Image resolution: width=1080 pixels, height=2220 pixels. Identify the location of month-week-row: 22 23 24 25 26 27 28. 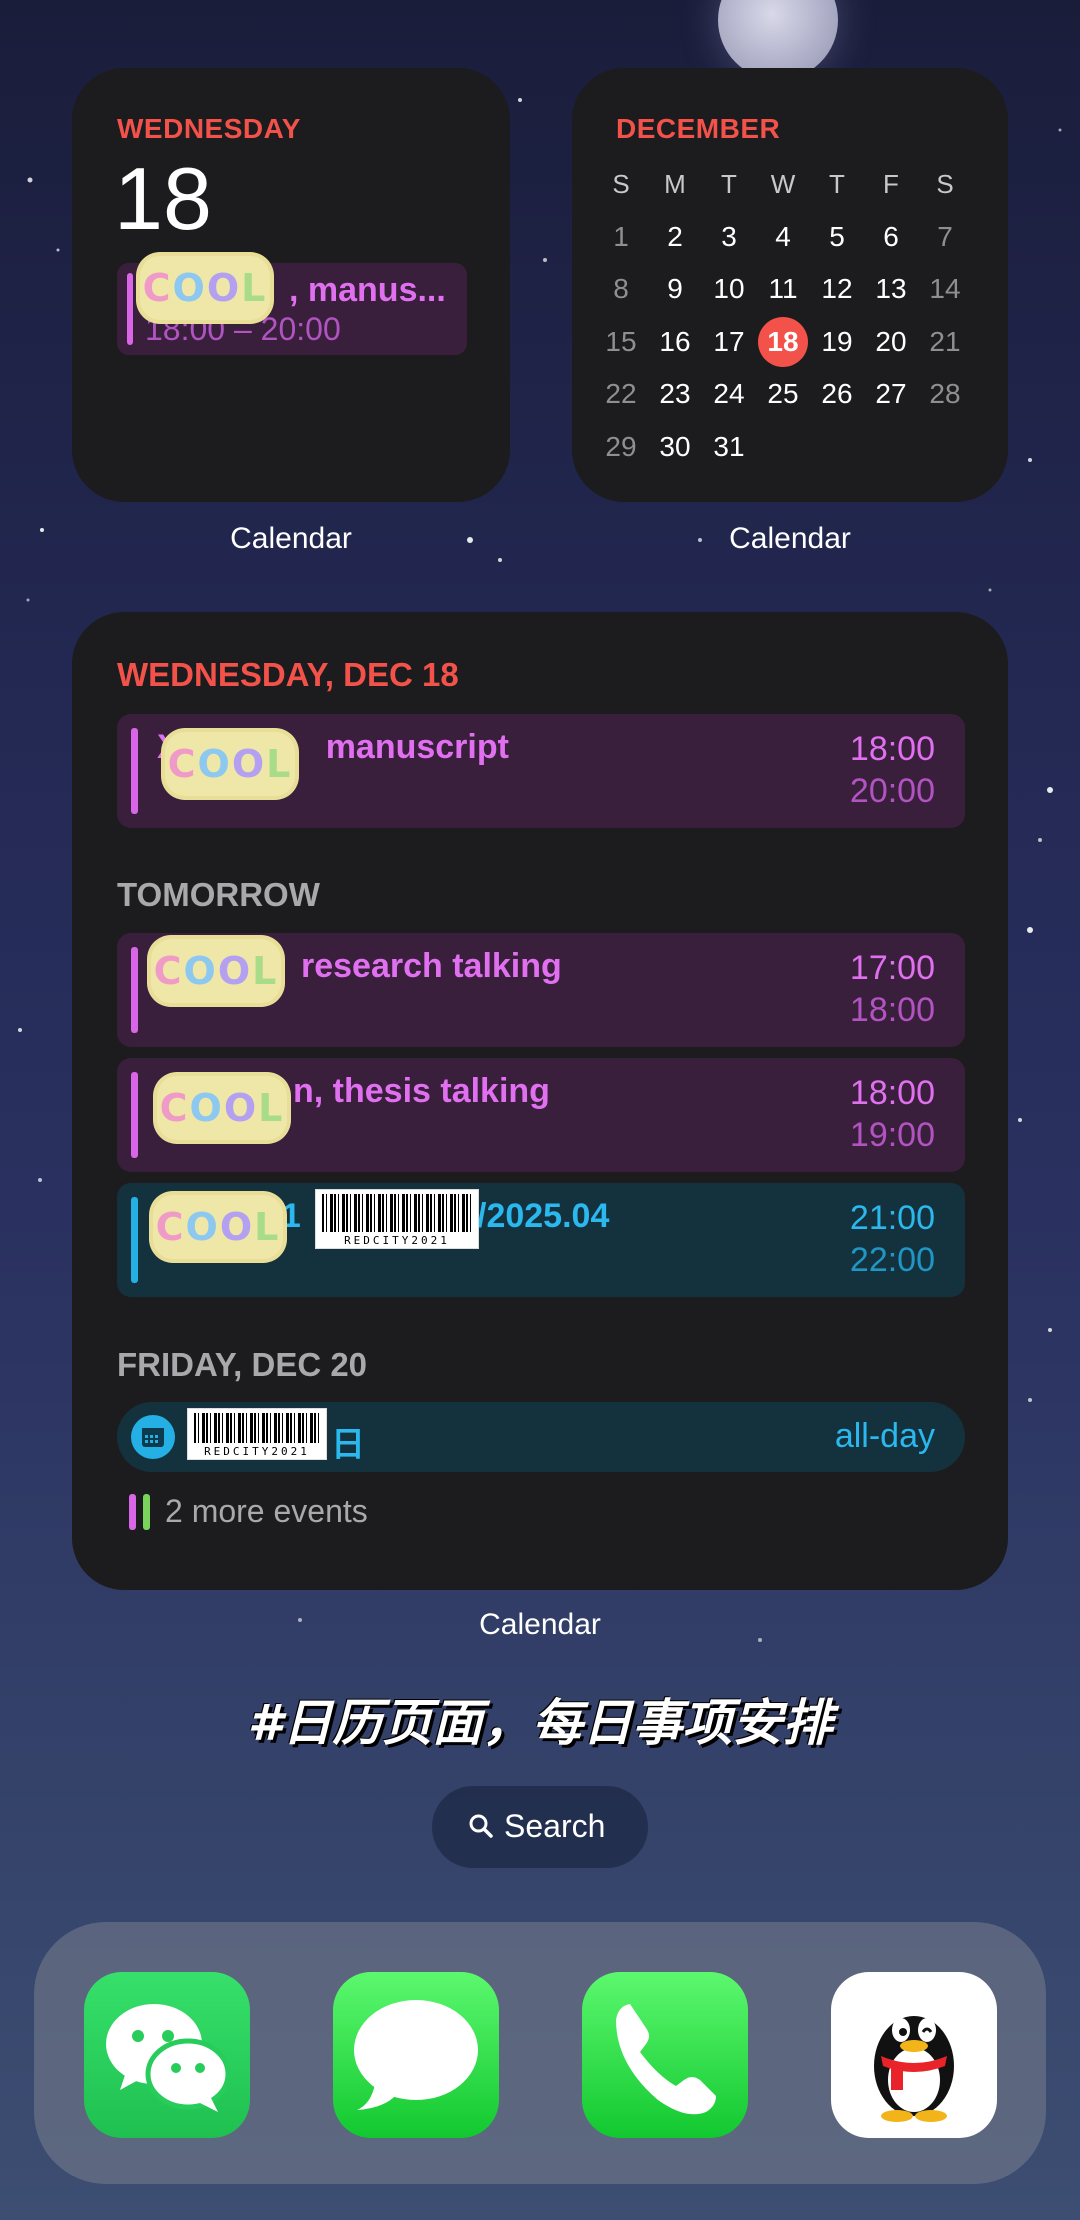
(789, 394).